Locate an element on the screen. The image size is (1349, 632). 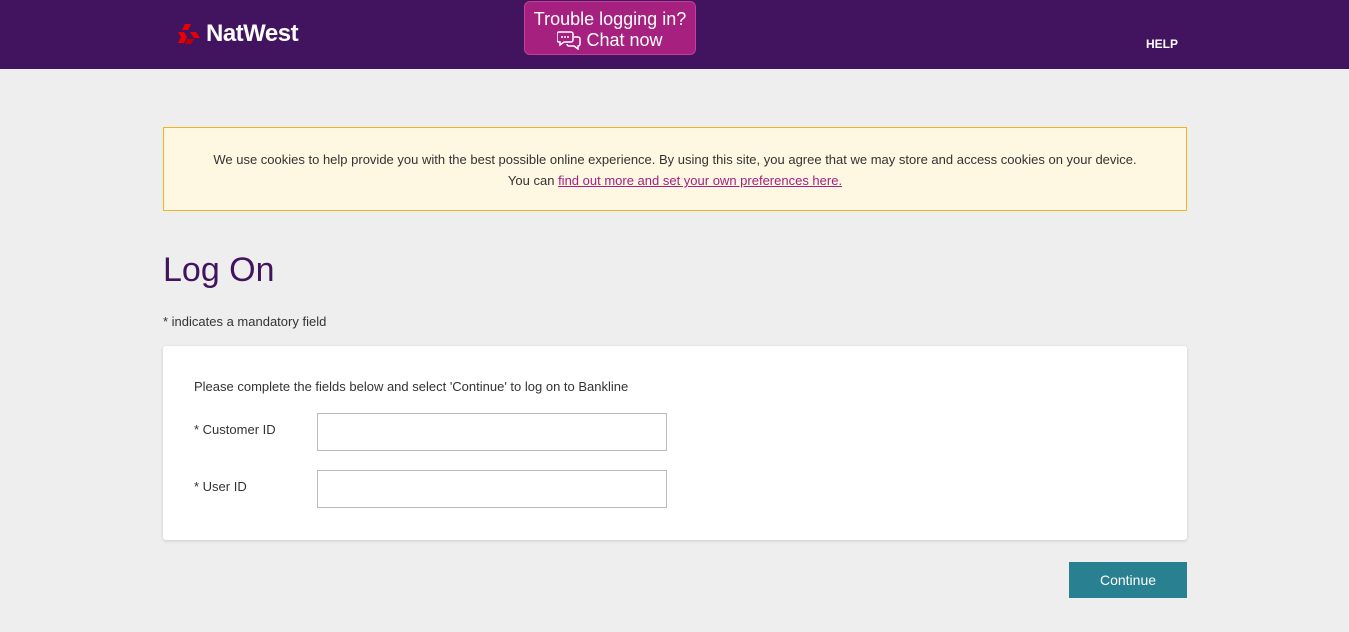
chat-heading: Trouble logging in? is located at coordinates (610, 19).